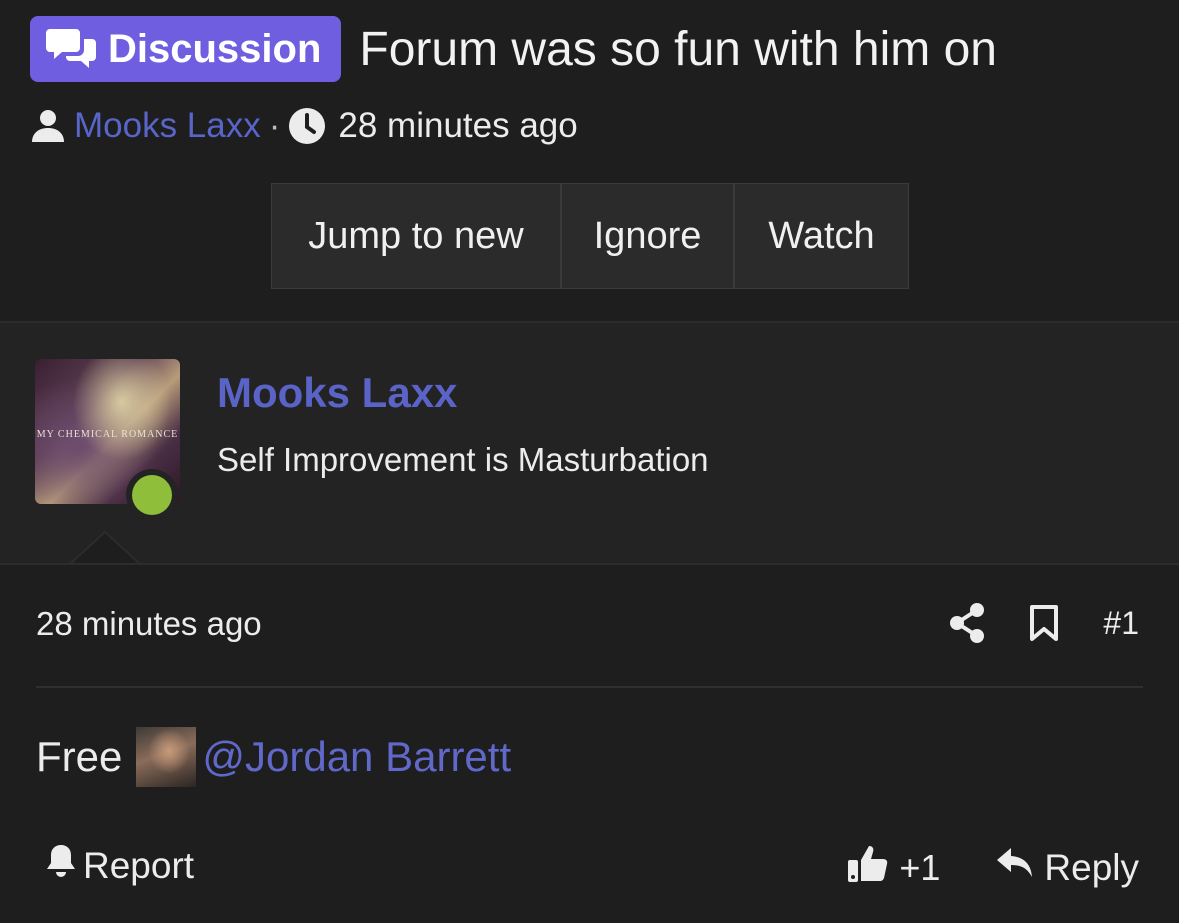 The image size is (1179, 923). Describe the element at coordinates (920, 867) in the screenshot. I see `reaction-count: +1` at that location.